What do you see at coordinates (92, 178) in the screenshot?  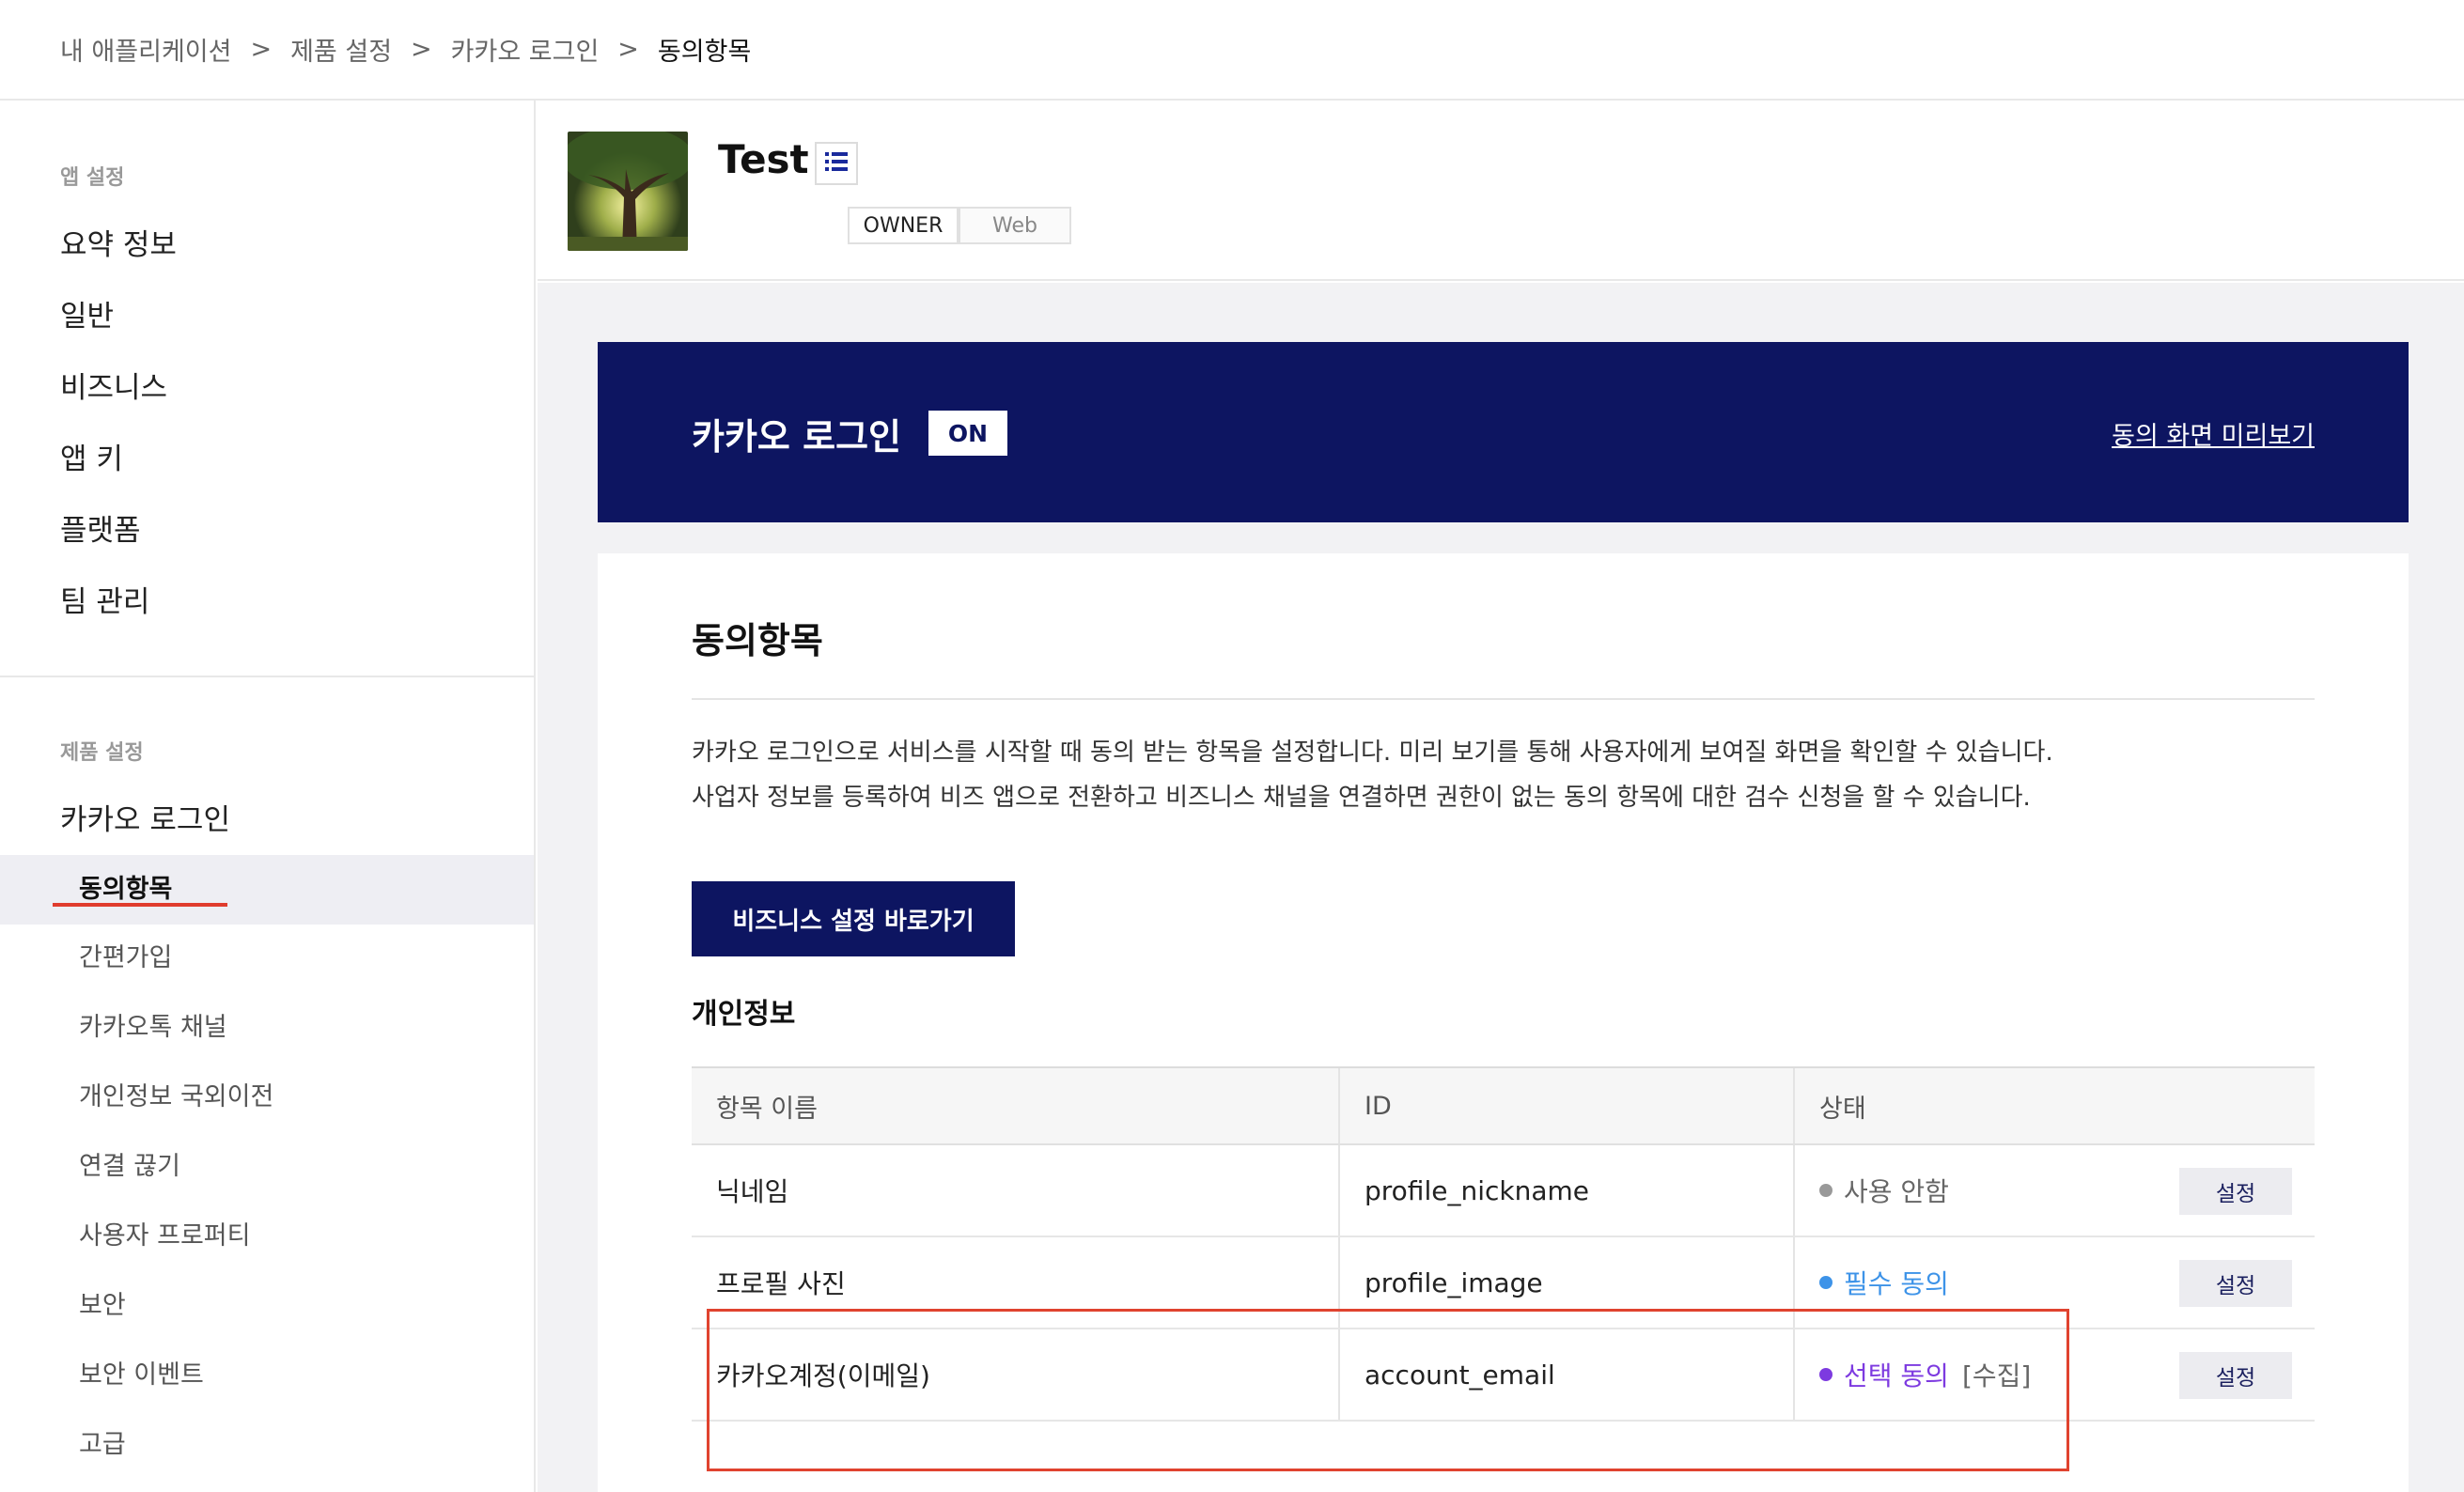 I see `sidebar-section-app-settings: 앱 설정` at bounding box center [92, 178].